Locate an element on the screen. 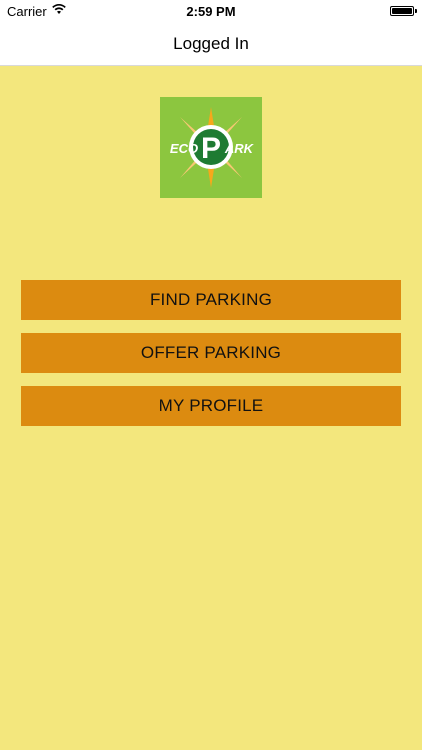 Image resolution: width=422 pixels, height=750 pixels. status-bar: Carrier 2:59 PM is located at coordinates (211, 11).